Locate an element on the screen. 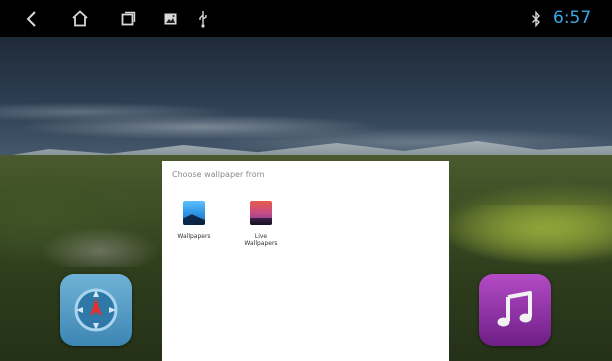 The image size is (612, 361). wallpapers-option: Wallpapers is located at coordinates (194, 220).